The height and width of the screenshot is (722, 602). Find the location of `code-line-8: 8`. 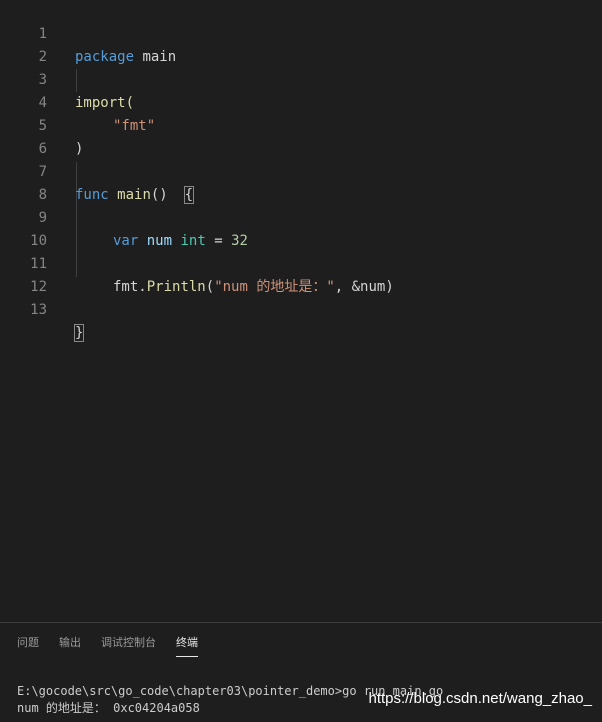

code-line-8: 8 is located at coordinates (301, 182).